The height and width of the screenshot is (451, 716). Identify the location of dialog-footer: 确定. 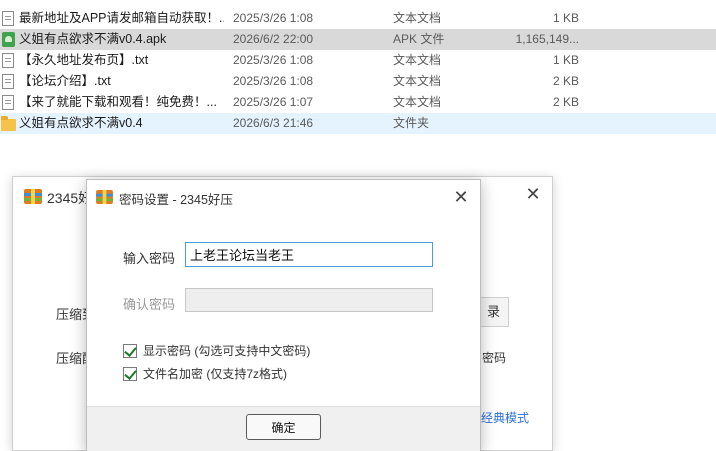
(283, 428).